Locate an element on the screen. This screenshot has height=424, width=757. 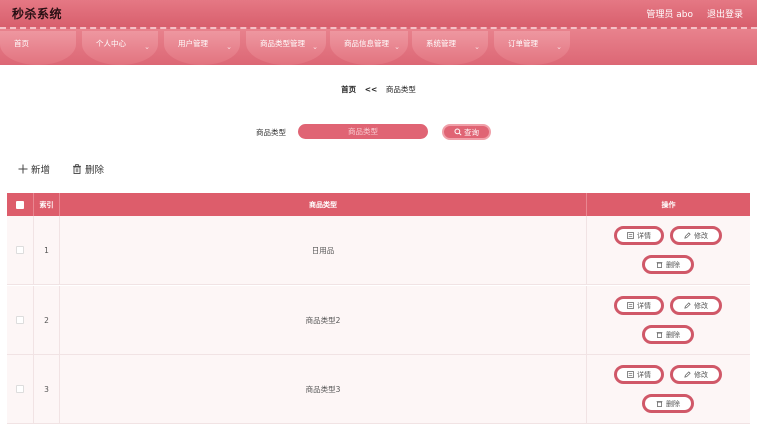
nav-item-product-info: 商品信息管理 ⌄ is located at coordinates (369, 48).